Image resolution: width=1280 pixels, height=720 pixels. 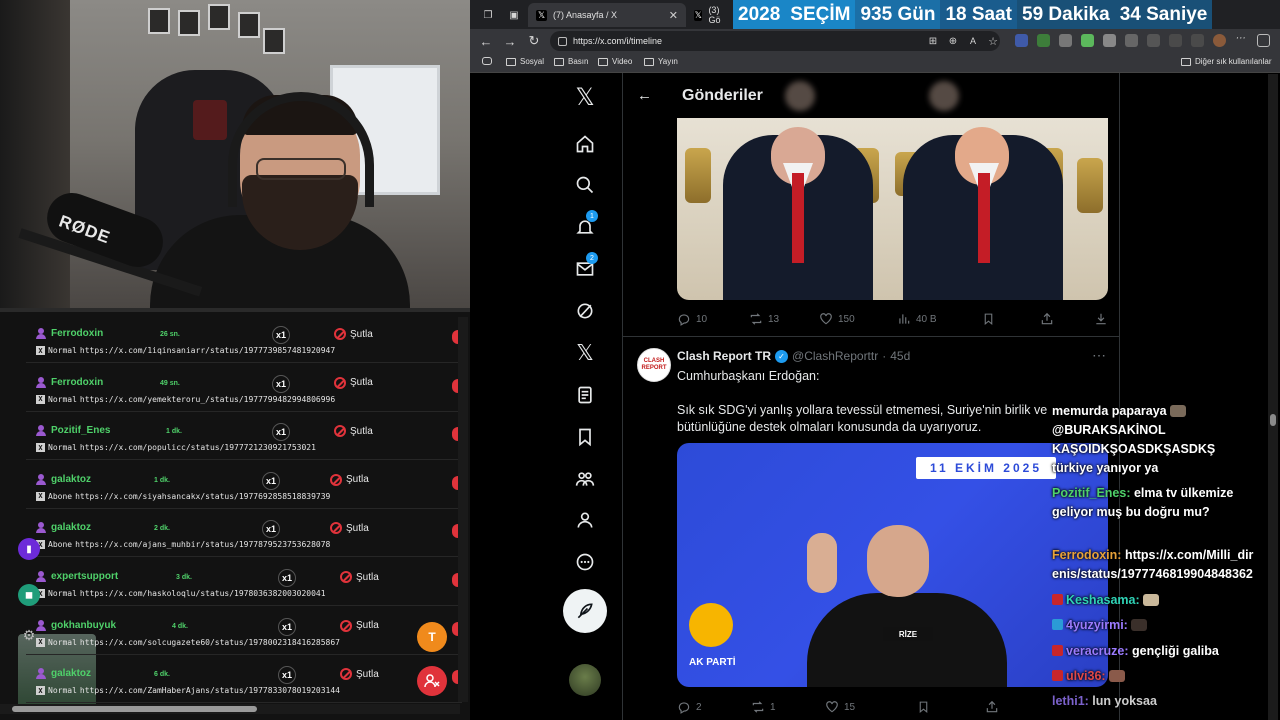 What do you see at coordinates (1263, 40) in the screenshot?
I see `copilot-icon` at bounding box center [1263, 40].